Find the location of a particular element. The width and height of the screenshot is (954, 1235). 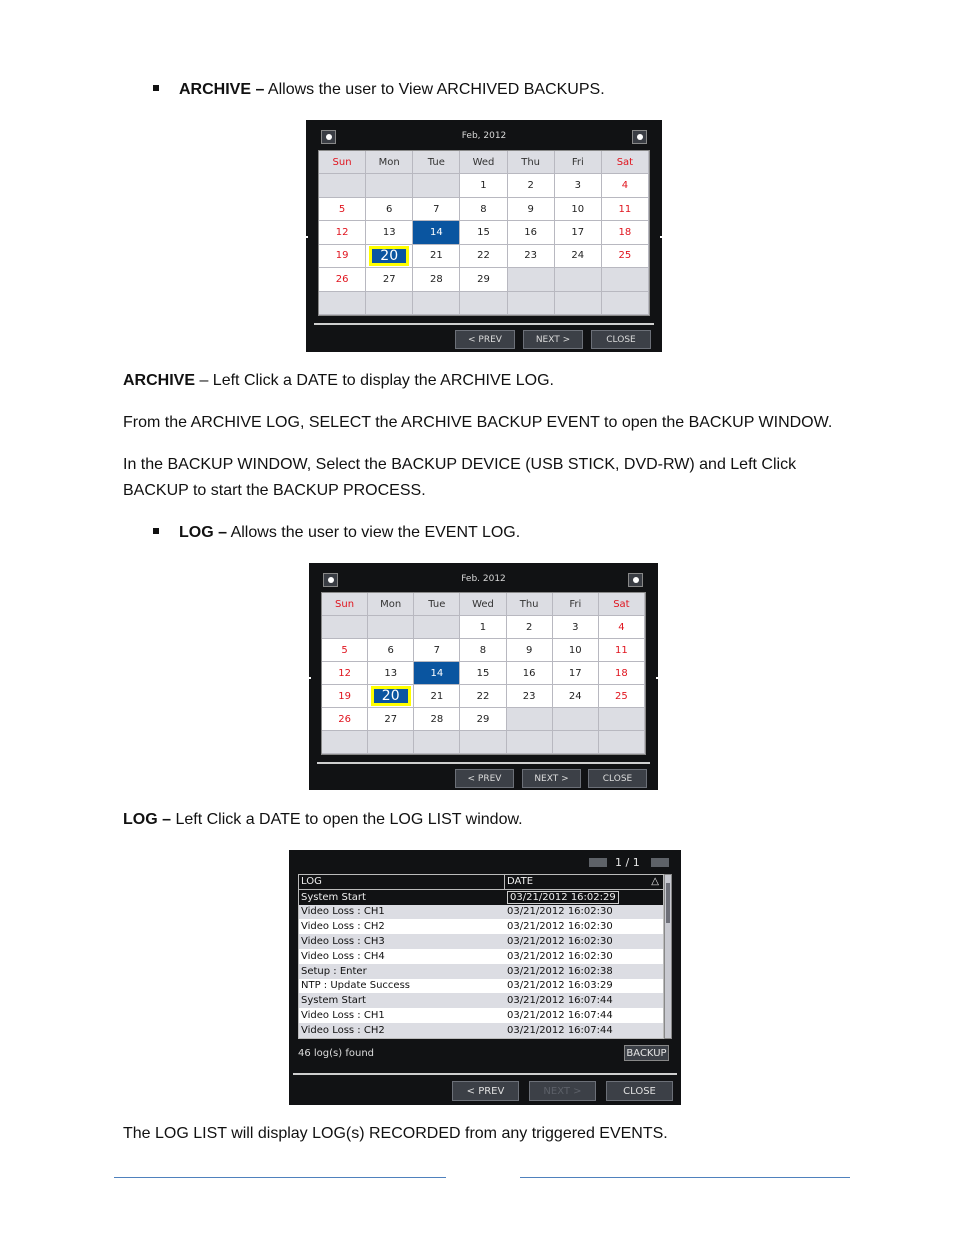

column-header-date: DATE △ is located at coordinates (584, 881).